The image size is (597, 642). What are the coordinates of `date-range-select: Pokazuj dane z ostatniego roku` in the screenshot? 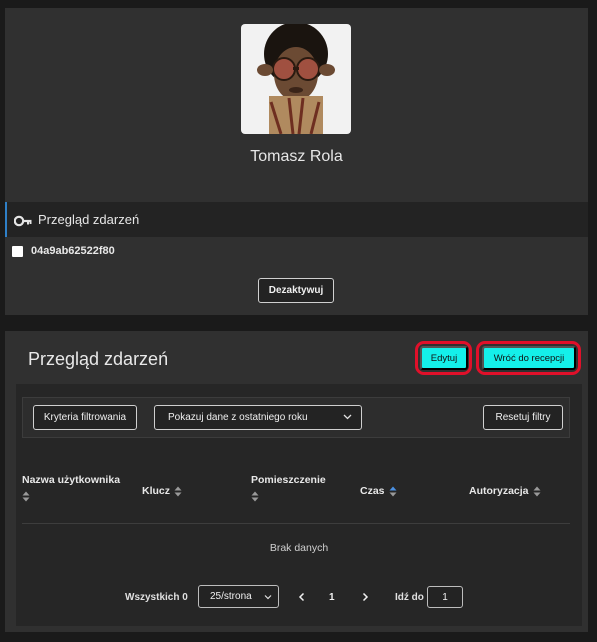 It's located at (258, 417).